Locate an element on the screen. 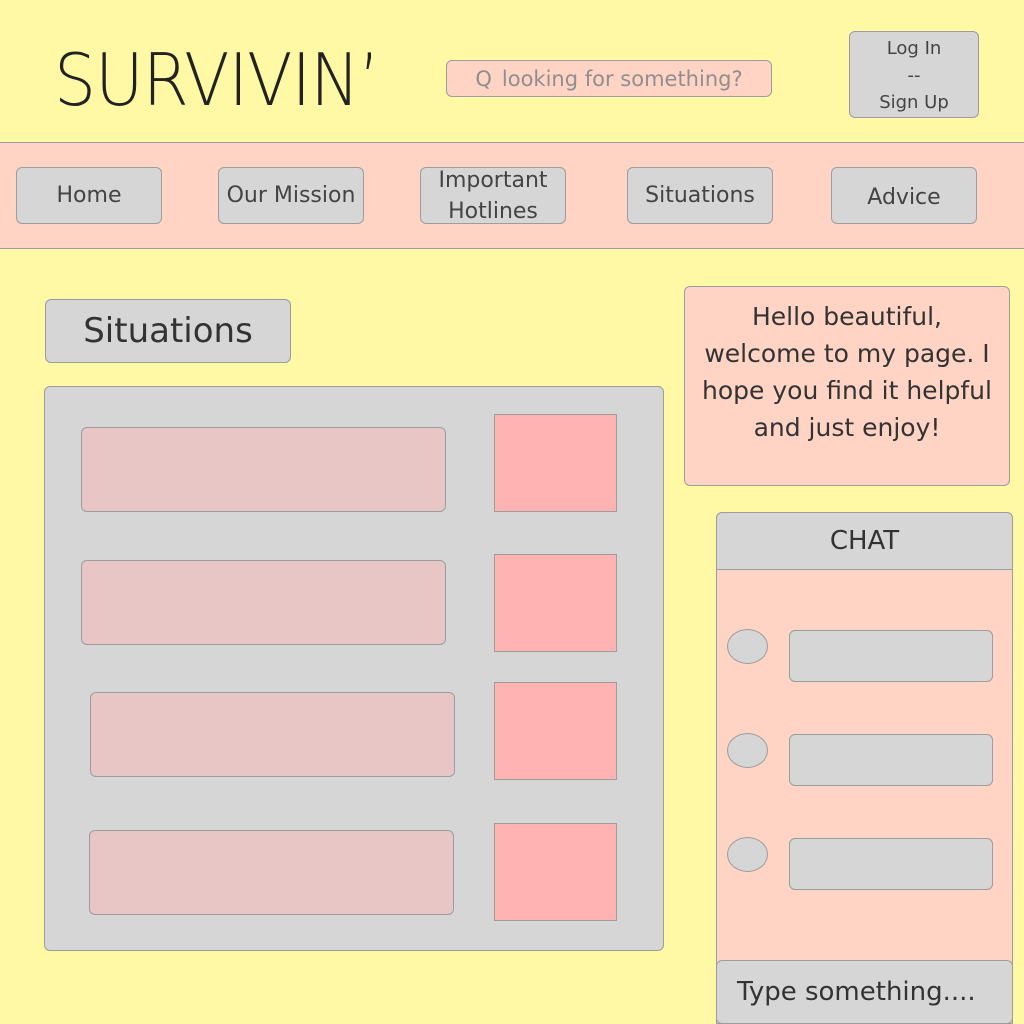  site-logo: SURVIVIN’ is located at coordinates (217, 80).